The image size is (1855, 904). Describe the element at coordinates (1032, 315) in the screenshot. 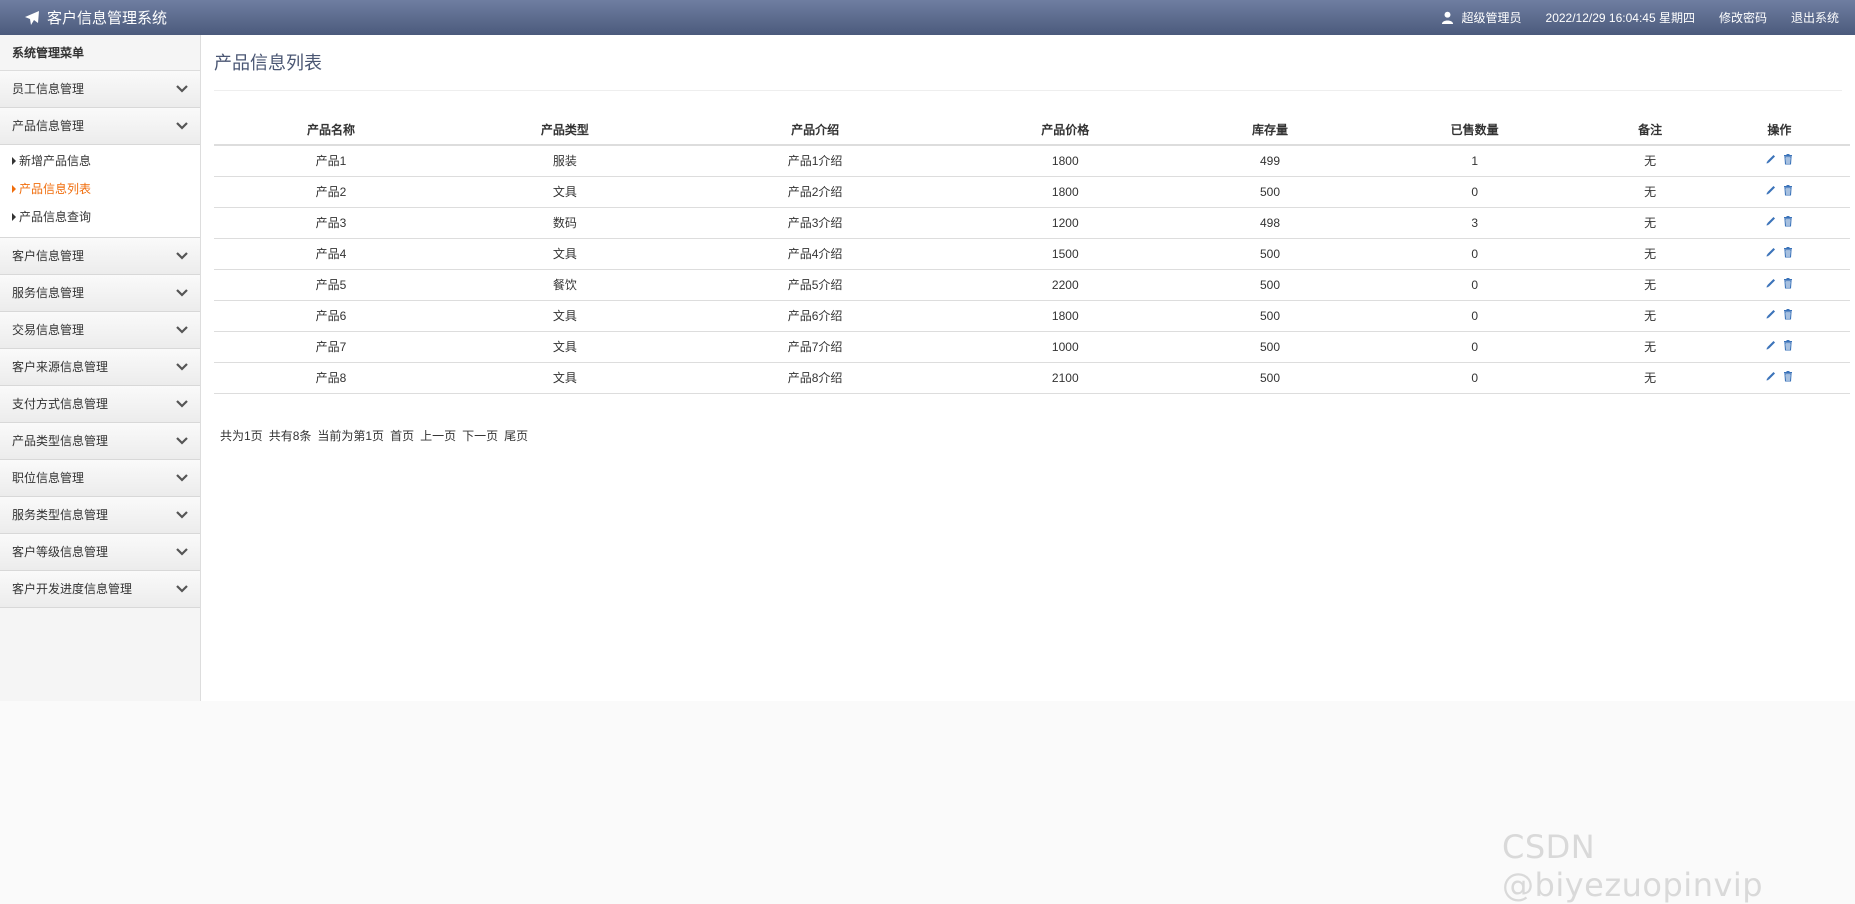

I see `table-row: 产品6文具产品6介绍18005000无` at that location.